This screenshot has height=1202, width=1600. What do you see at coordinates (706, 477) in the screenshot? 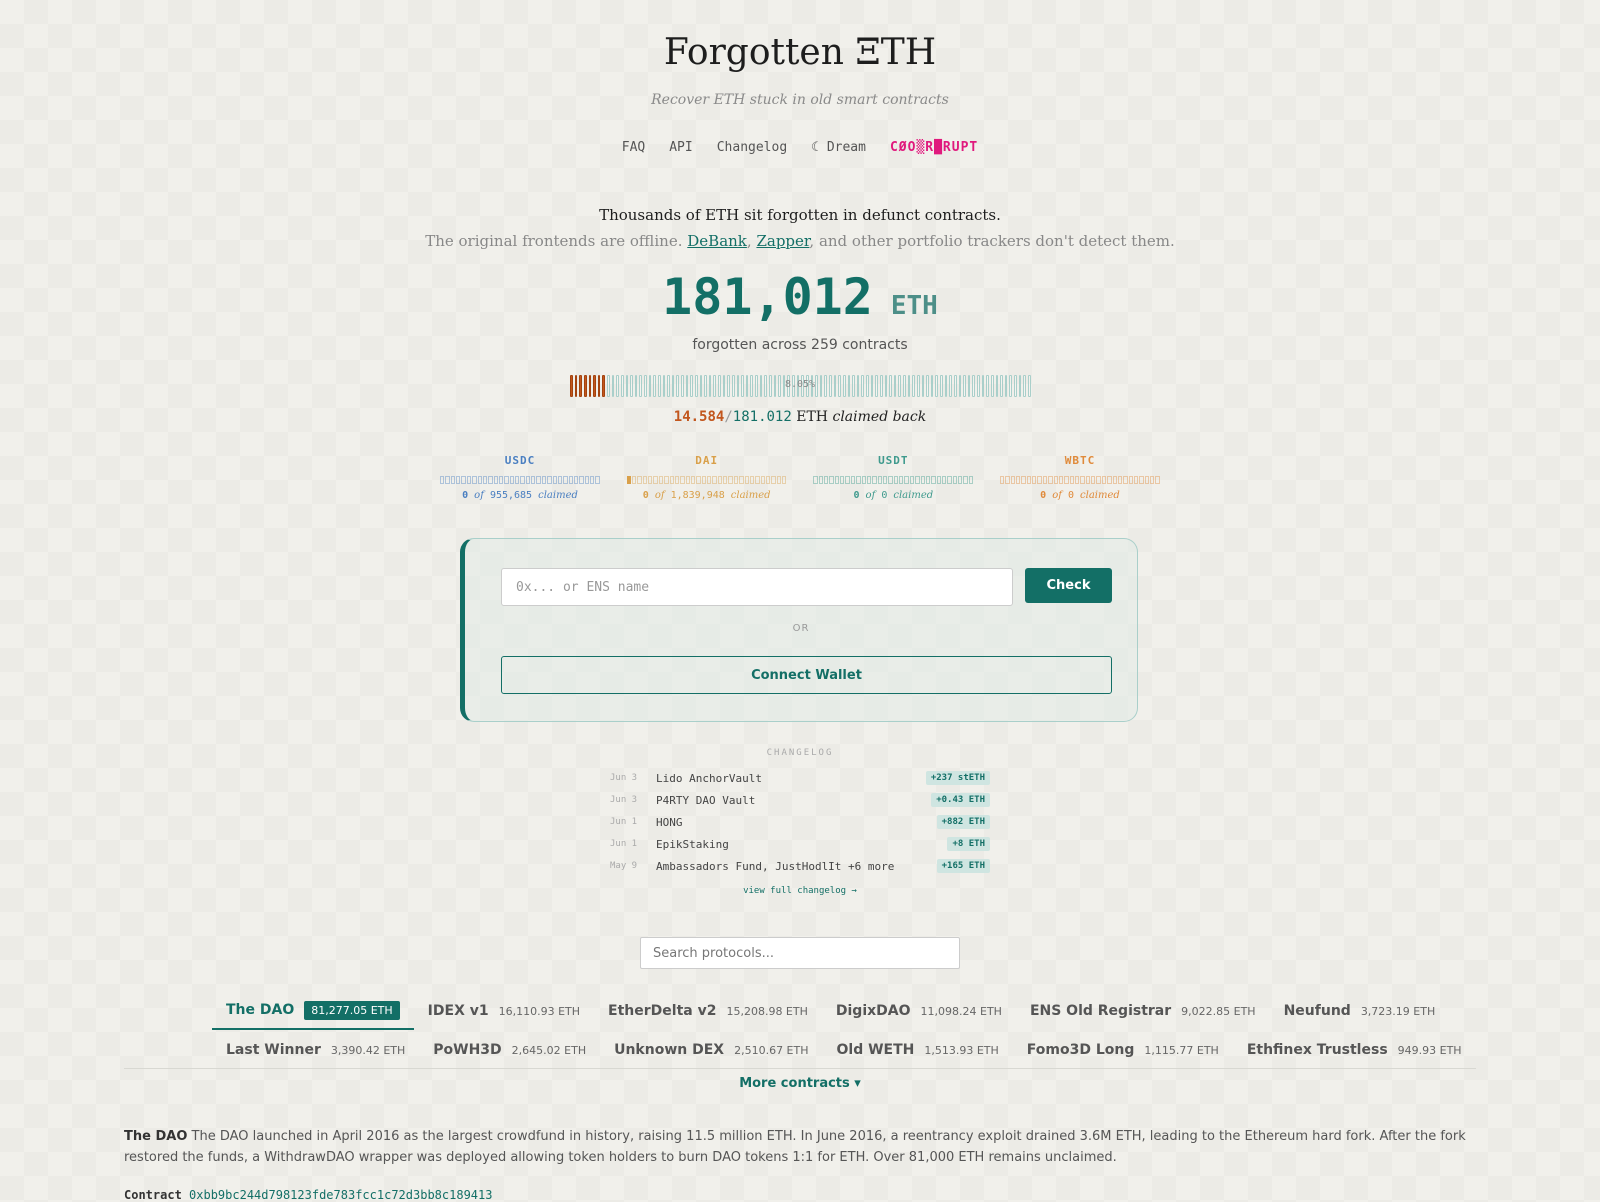
I see `token-claim-dai: DAI 0 of 1,839,948 claimed` at bounding box center [706, 477].